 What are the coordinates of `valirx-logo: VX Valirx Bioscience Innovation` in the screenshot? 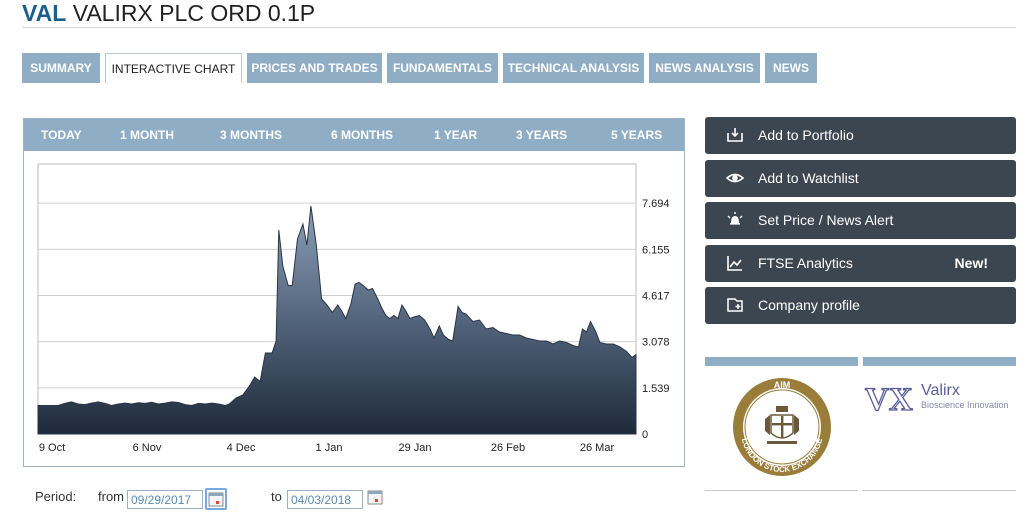 It's located at (936, 399).